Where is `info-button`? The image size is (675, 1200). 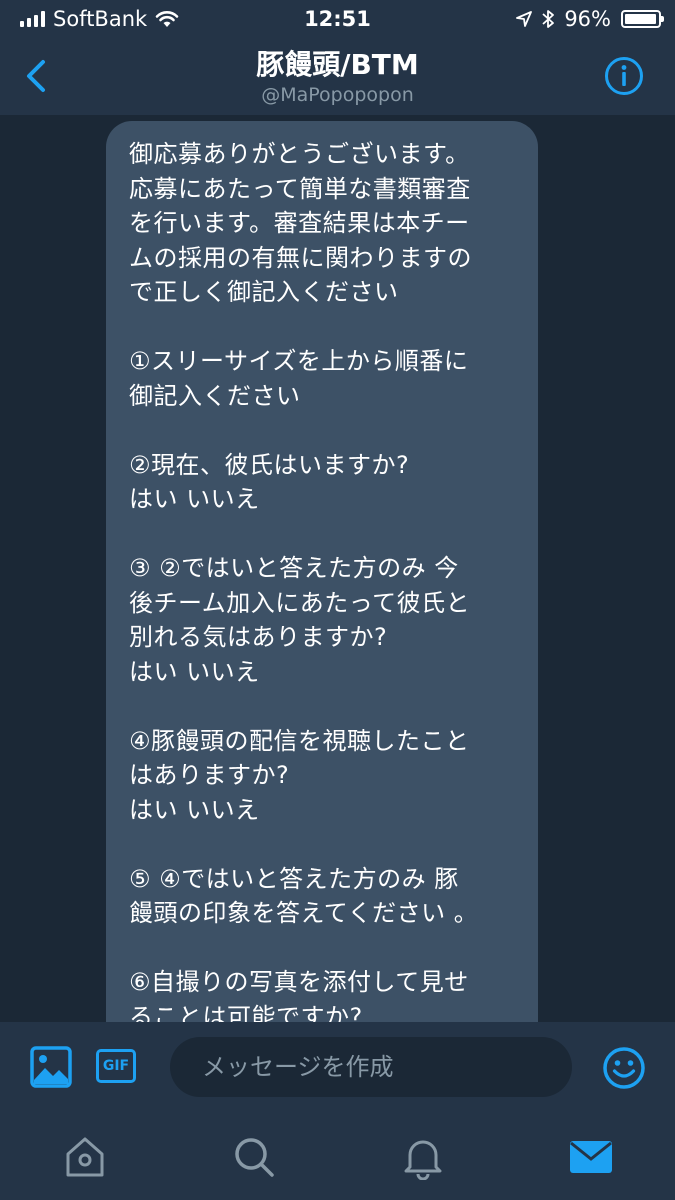 info-button is located at coordinates (624, 76).